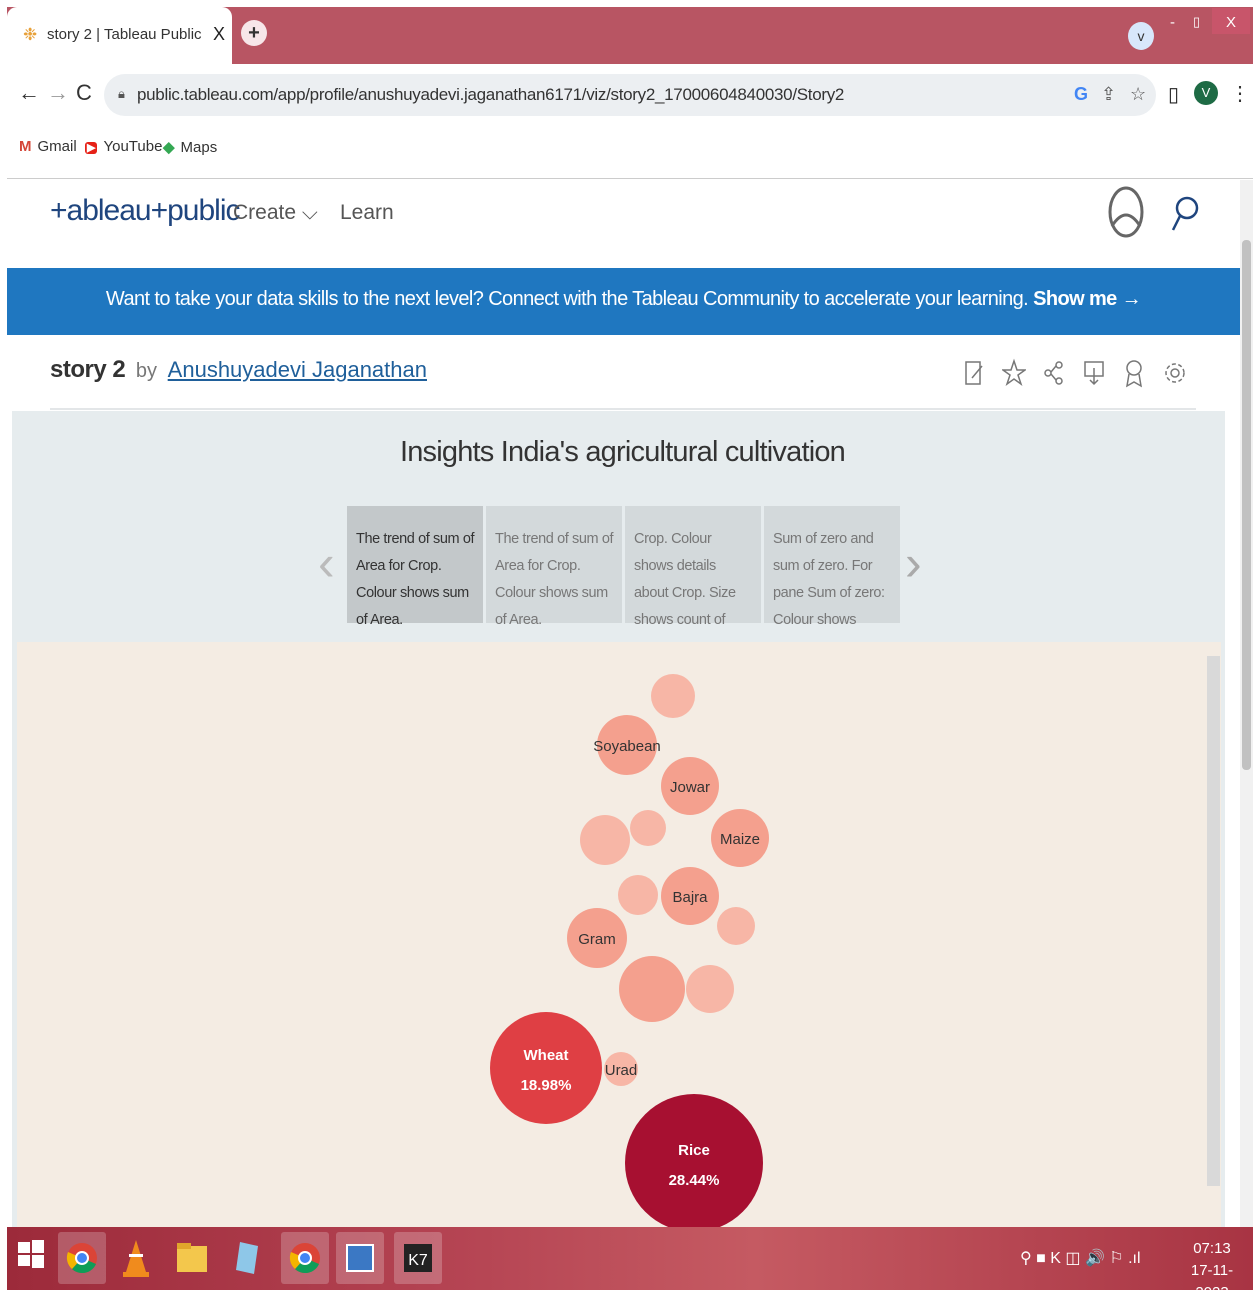 This screenshot has width=1253, height=1290. Describe the element at coordinates (546, 1055) in the screenshot. I see `bubble-label-wheat: Wheat` at that location.